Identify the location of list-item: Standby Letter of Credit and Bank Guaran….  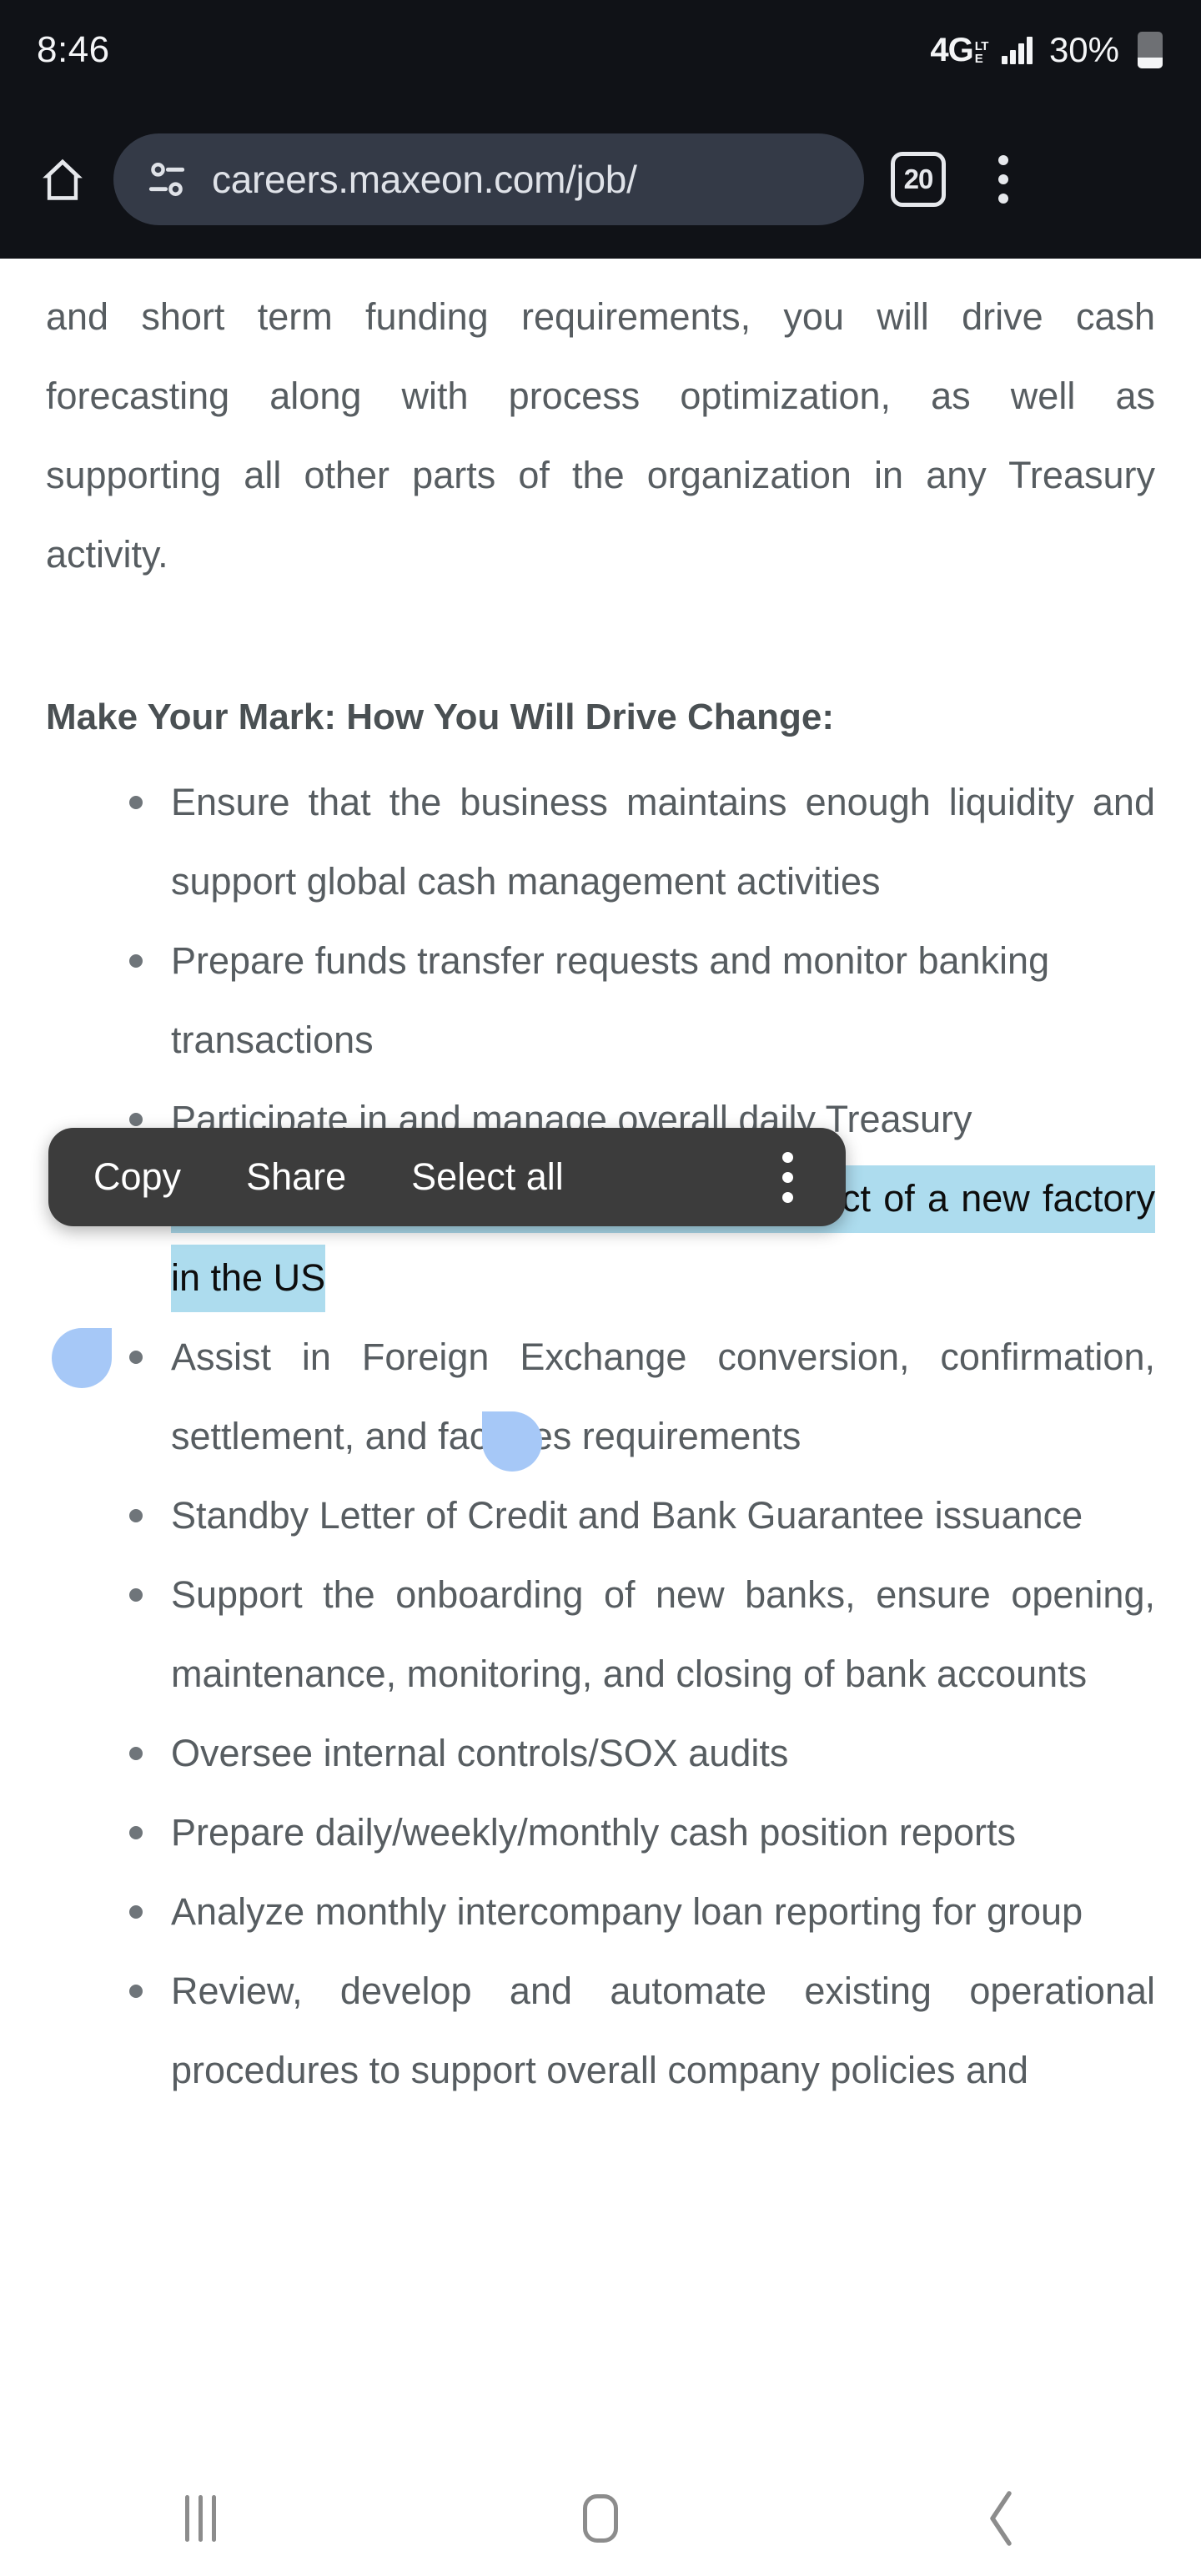
(638, 1515).